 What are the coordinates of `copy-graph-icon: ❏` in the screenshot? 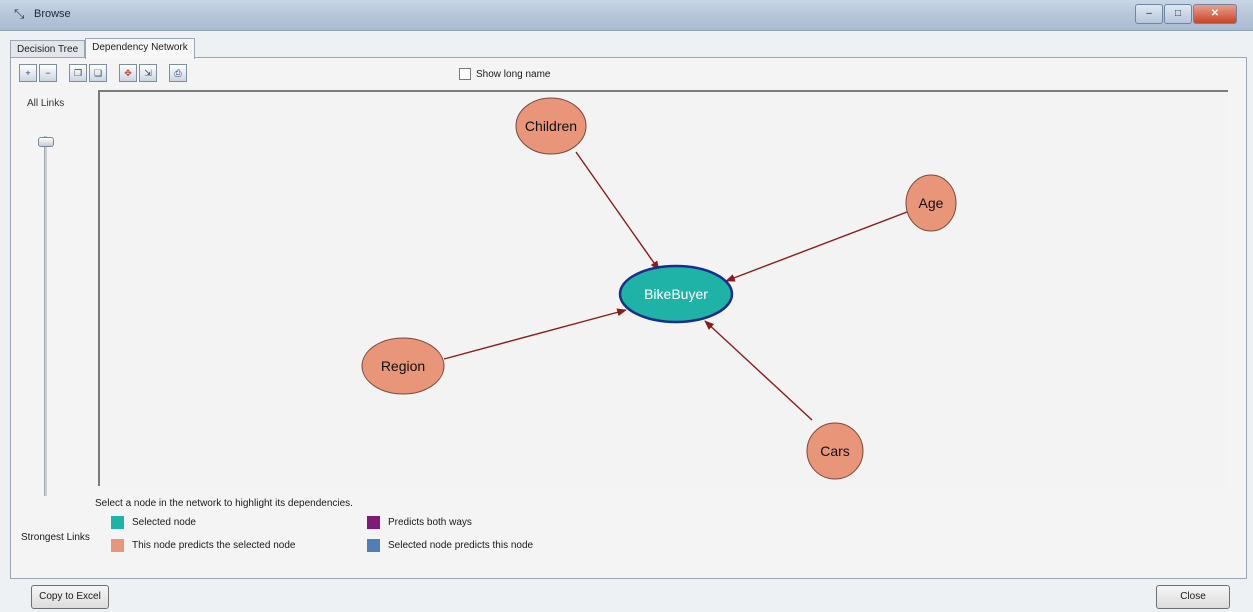 It's located at (98, 73).